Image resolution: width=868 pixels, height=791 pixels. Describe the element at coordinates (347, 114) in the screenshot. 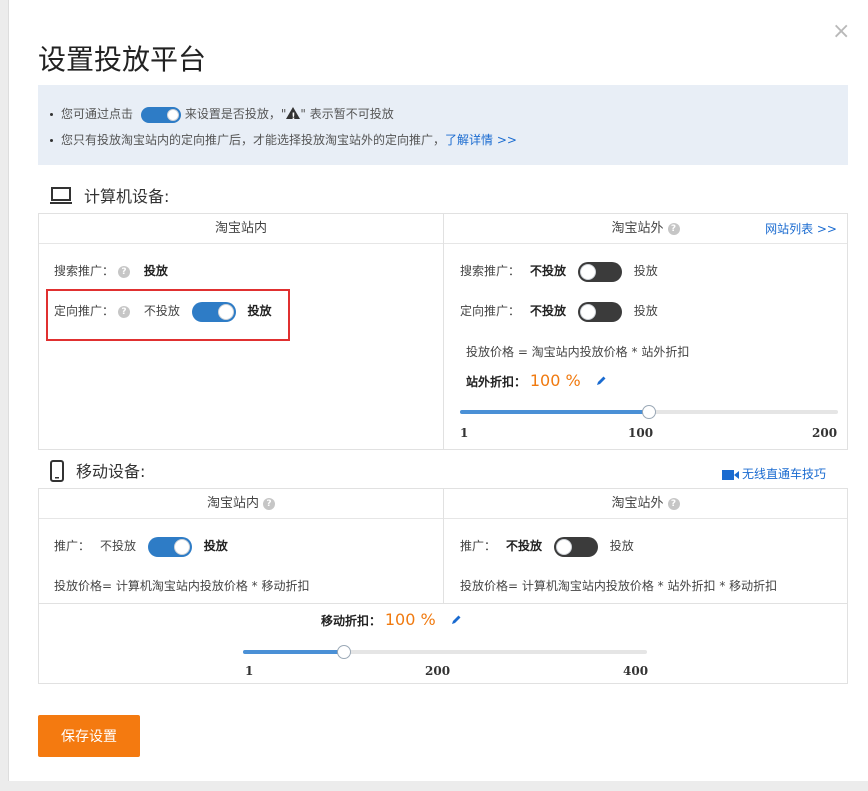

I see `notice-line-1-suffix-b: " 表示暂不可投放` at that location.